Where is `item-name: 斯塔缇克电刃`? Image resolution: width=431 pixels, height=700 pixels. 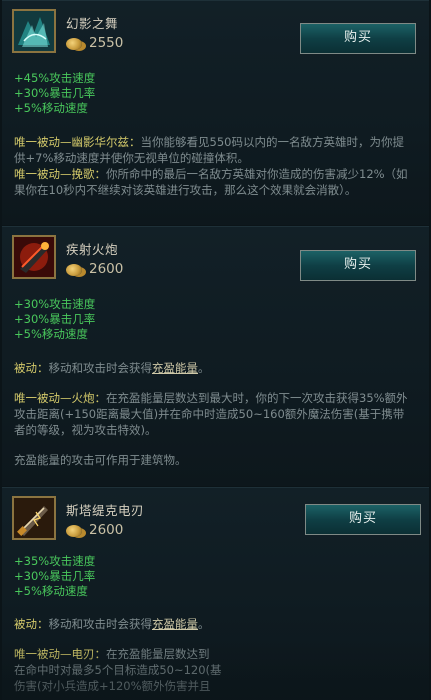
item-name: 斯塔缇克电刃 is located at coordinates (105, 510).